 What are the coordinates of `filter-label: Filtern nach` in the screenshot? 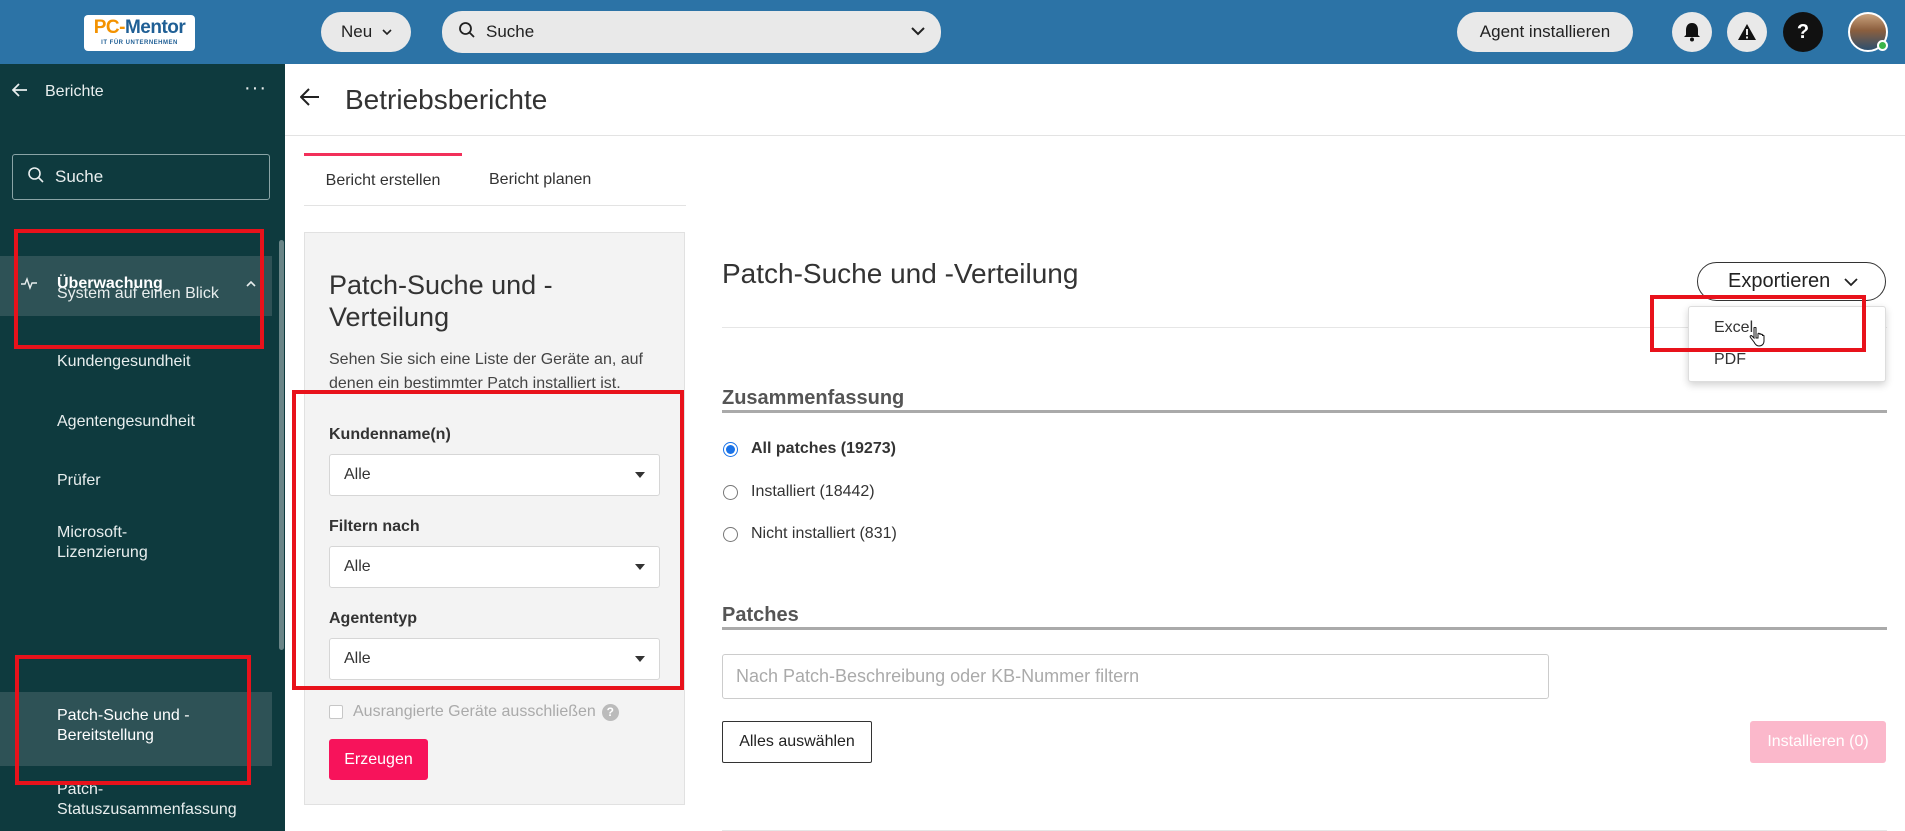 It's located at (374, 526).